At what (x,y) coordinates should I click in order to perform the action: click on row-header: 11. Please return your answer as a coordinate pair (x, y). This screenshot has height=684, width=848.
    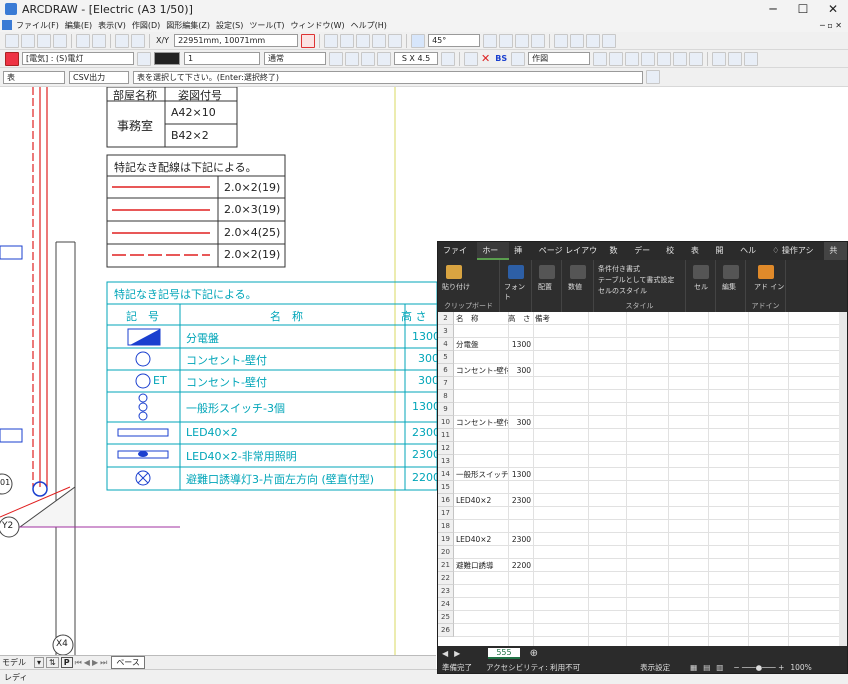
    Looking at the image, I should click on (446, 435).